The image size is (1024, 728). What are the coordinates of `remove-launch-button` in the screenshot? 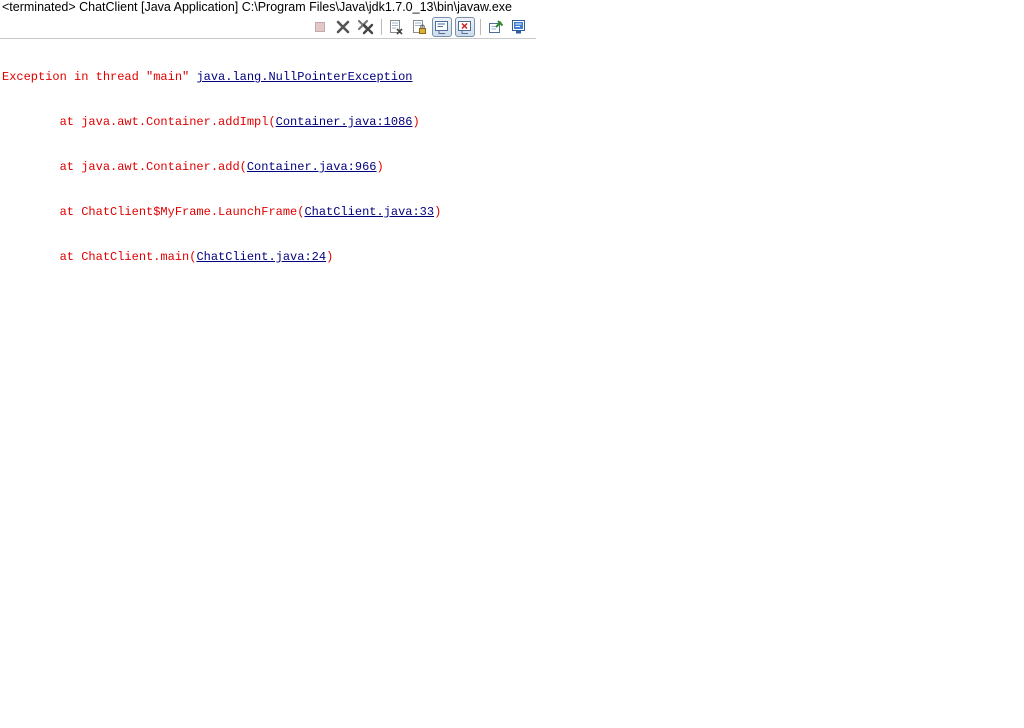 It's located at (343, 27).